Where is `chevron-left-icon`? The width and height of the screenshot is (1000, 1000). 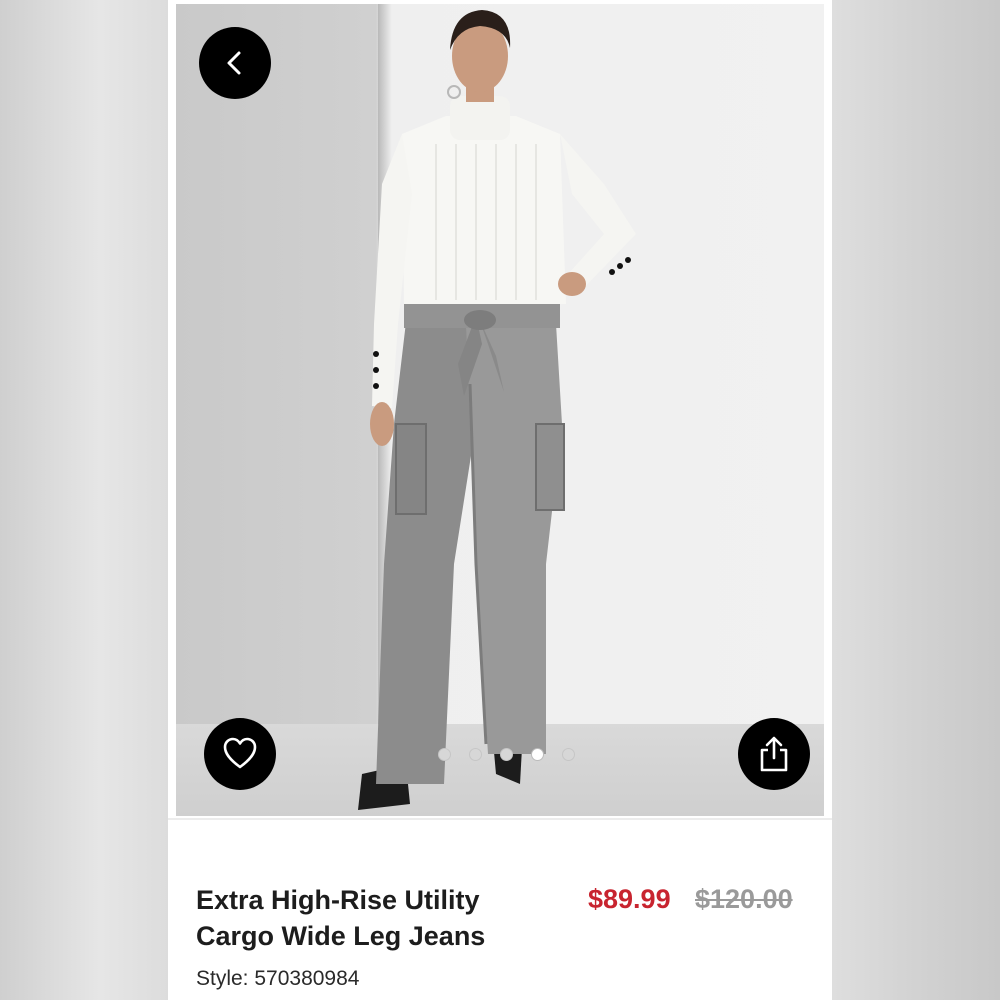 chevron-left-icon is located at coordinates (234, 63).